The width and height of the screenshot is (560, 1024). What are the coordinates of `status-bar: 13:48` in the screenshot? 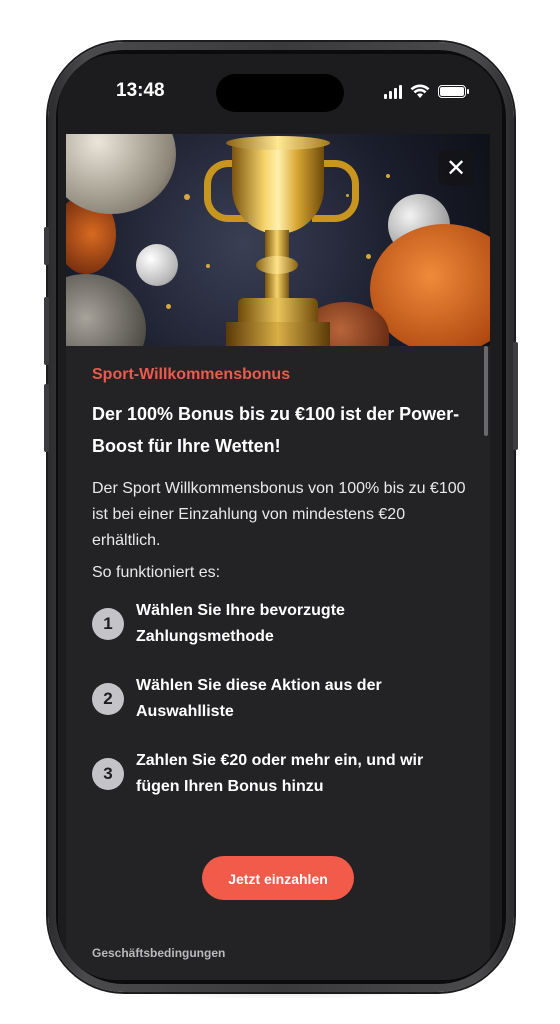 It's located at (280, 93).